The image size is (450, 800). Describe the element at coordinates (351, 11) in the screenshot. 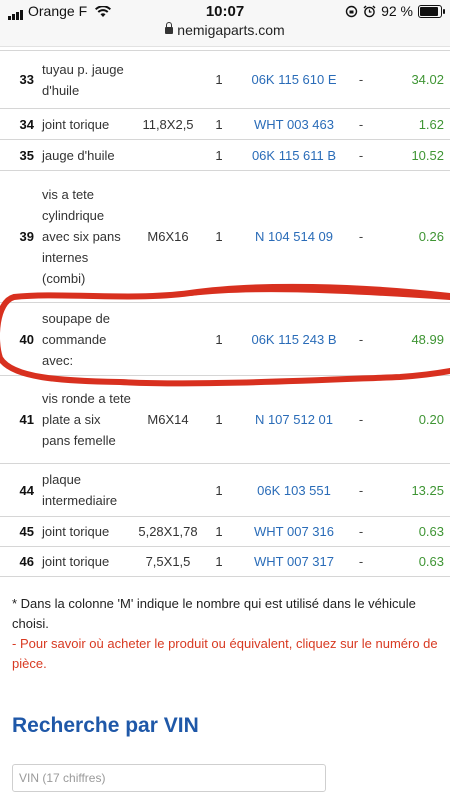

I see `orientation-lock-icon` at that location.